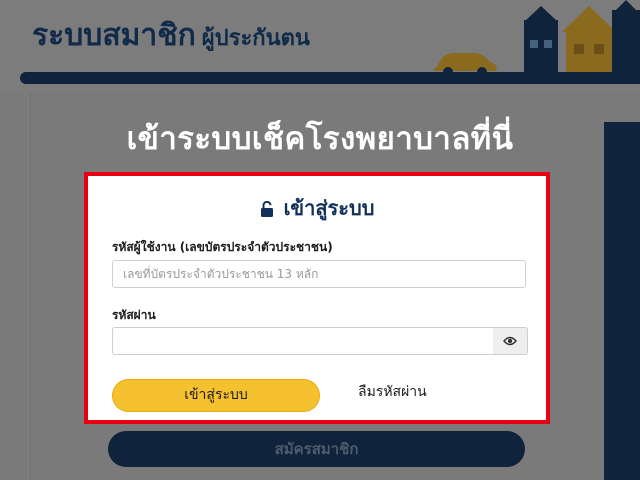 The height and width of the screenshot is (480, 640). Describe the element at coordinates (319, 274) in the screenshot. I see `username-input` at that location.